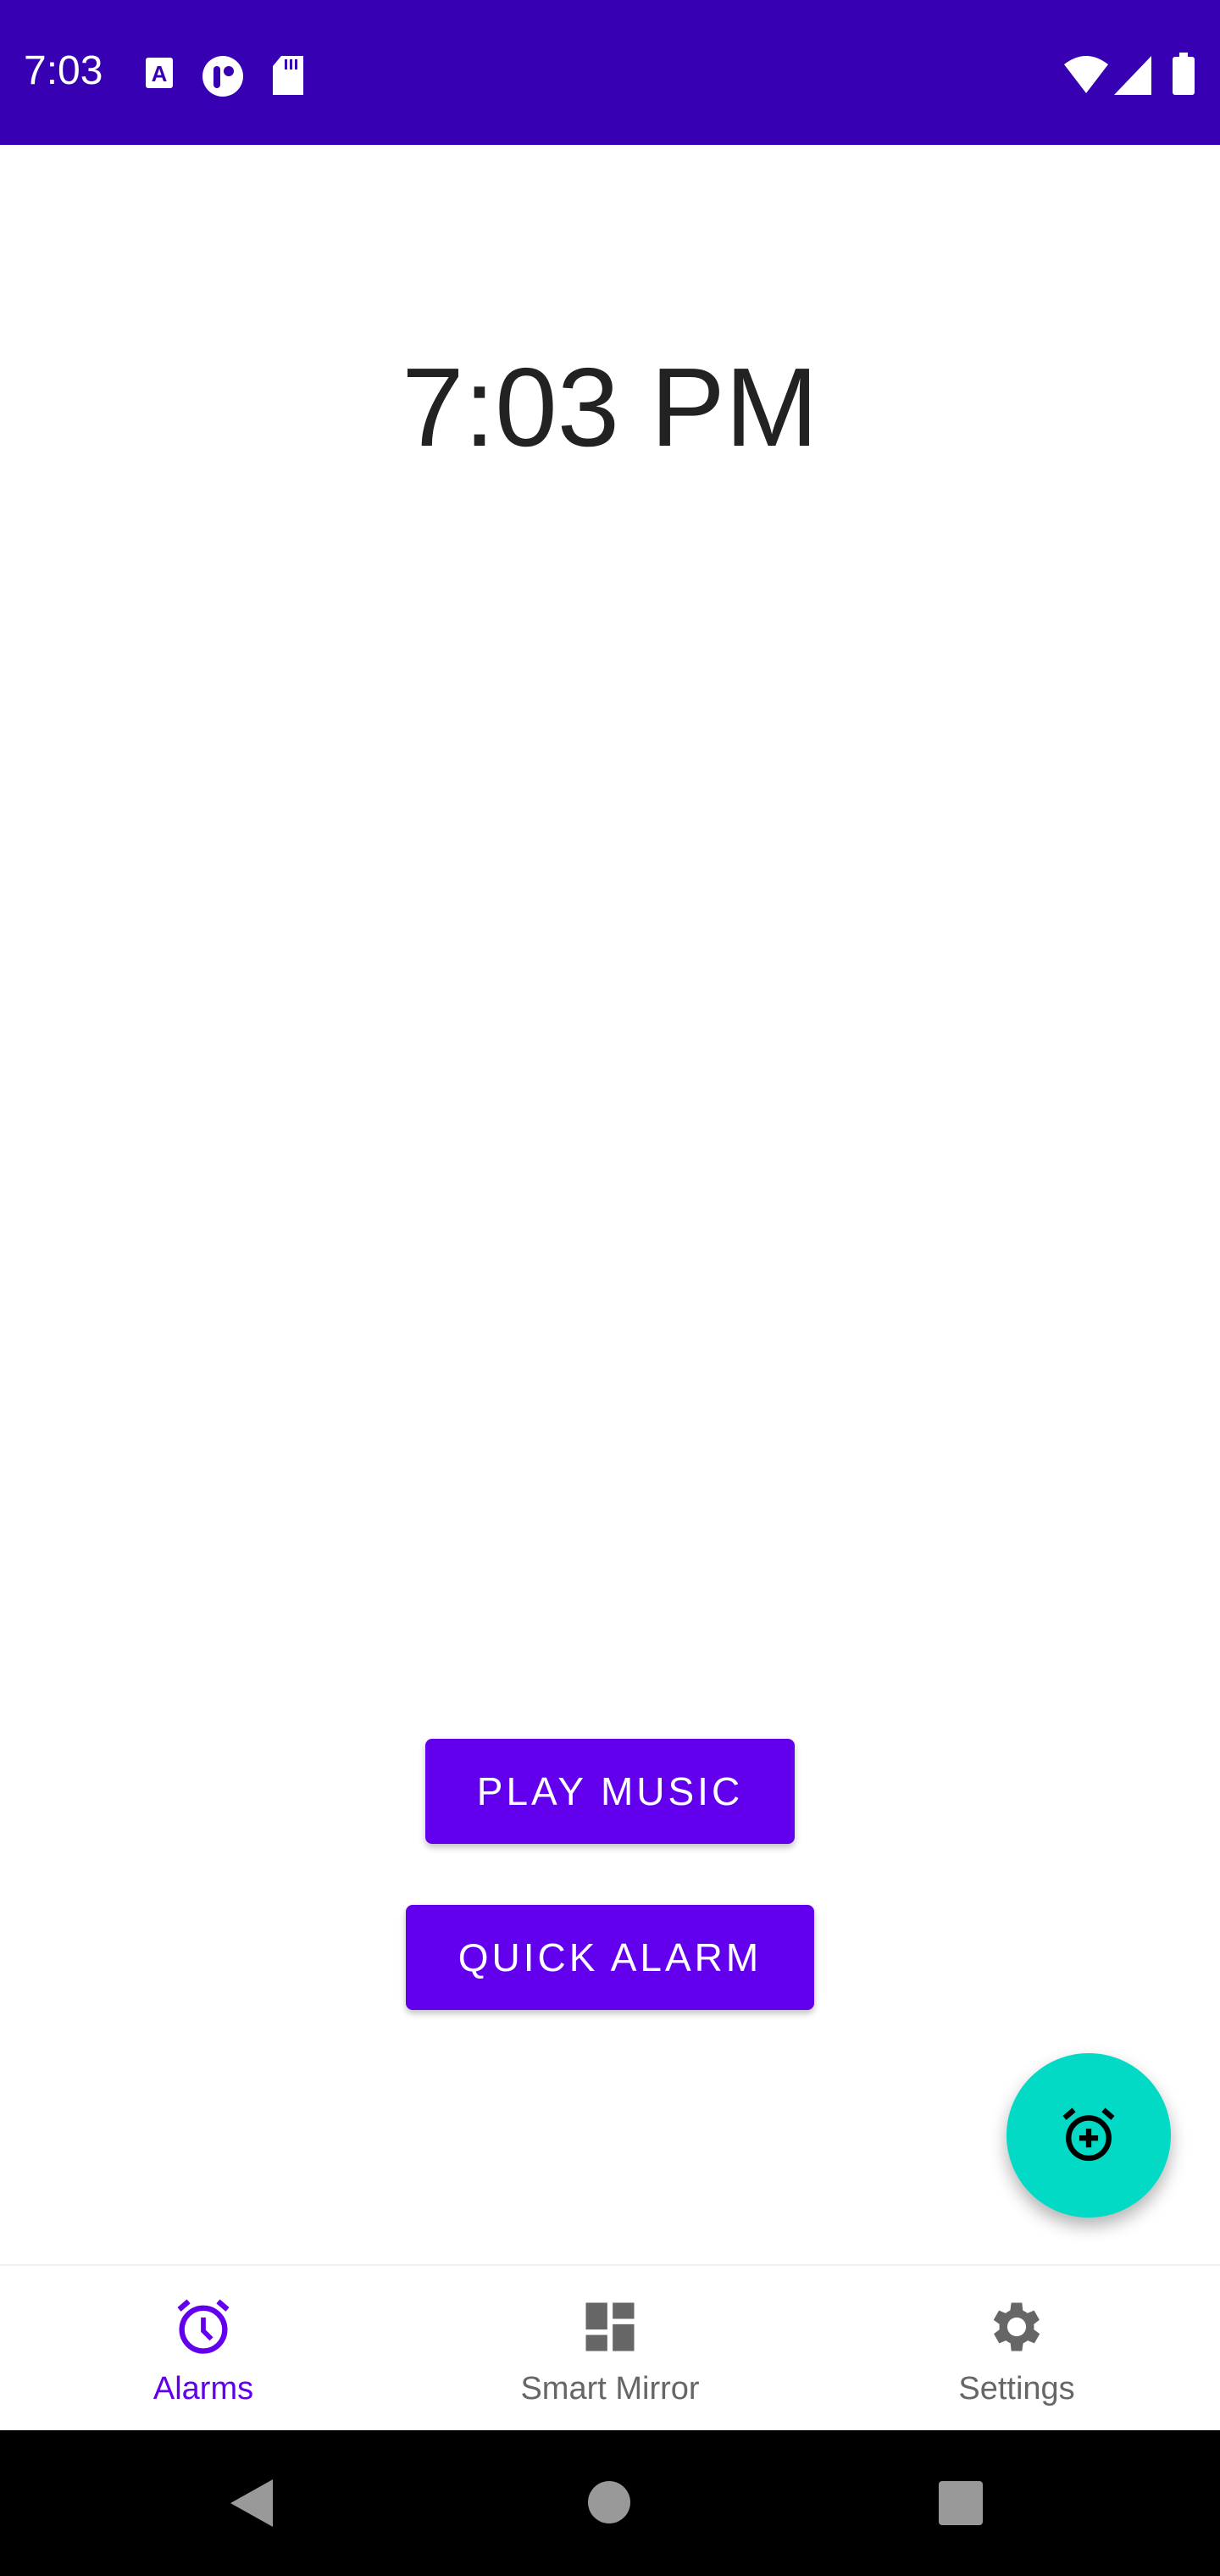  I want to click on nav-item-settings: Settings, so click(1016, 2348).